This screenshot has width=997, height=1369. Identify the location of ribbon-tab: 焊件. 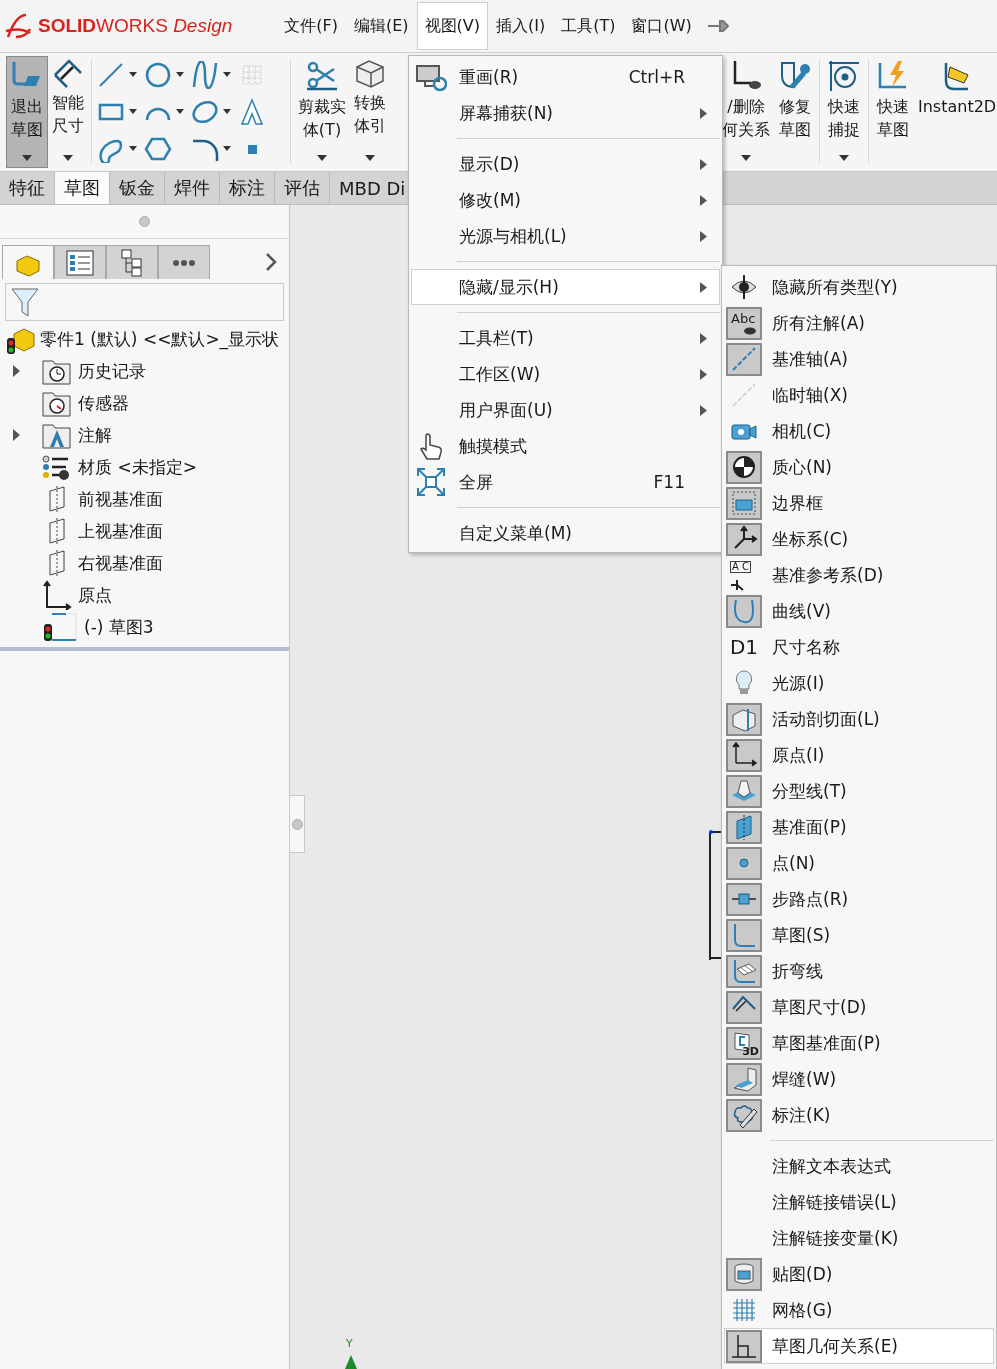
(192, 188).